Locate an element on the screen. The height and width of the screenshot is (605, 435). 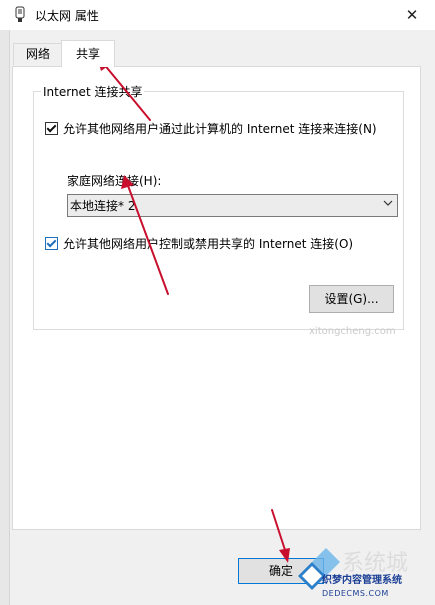
tab-sharing: 共享 is located at coordinates (88, 53).